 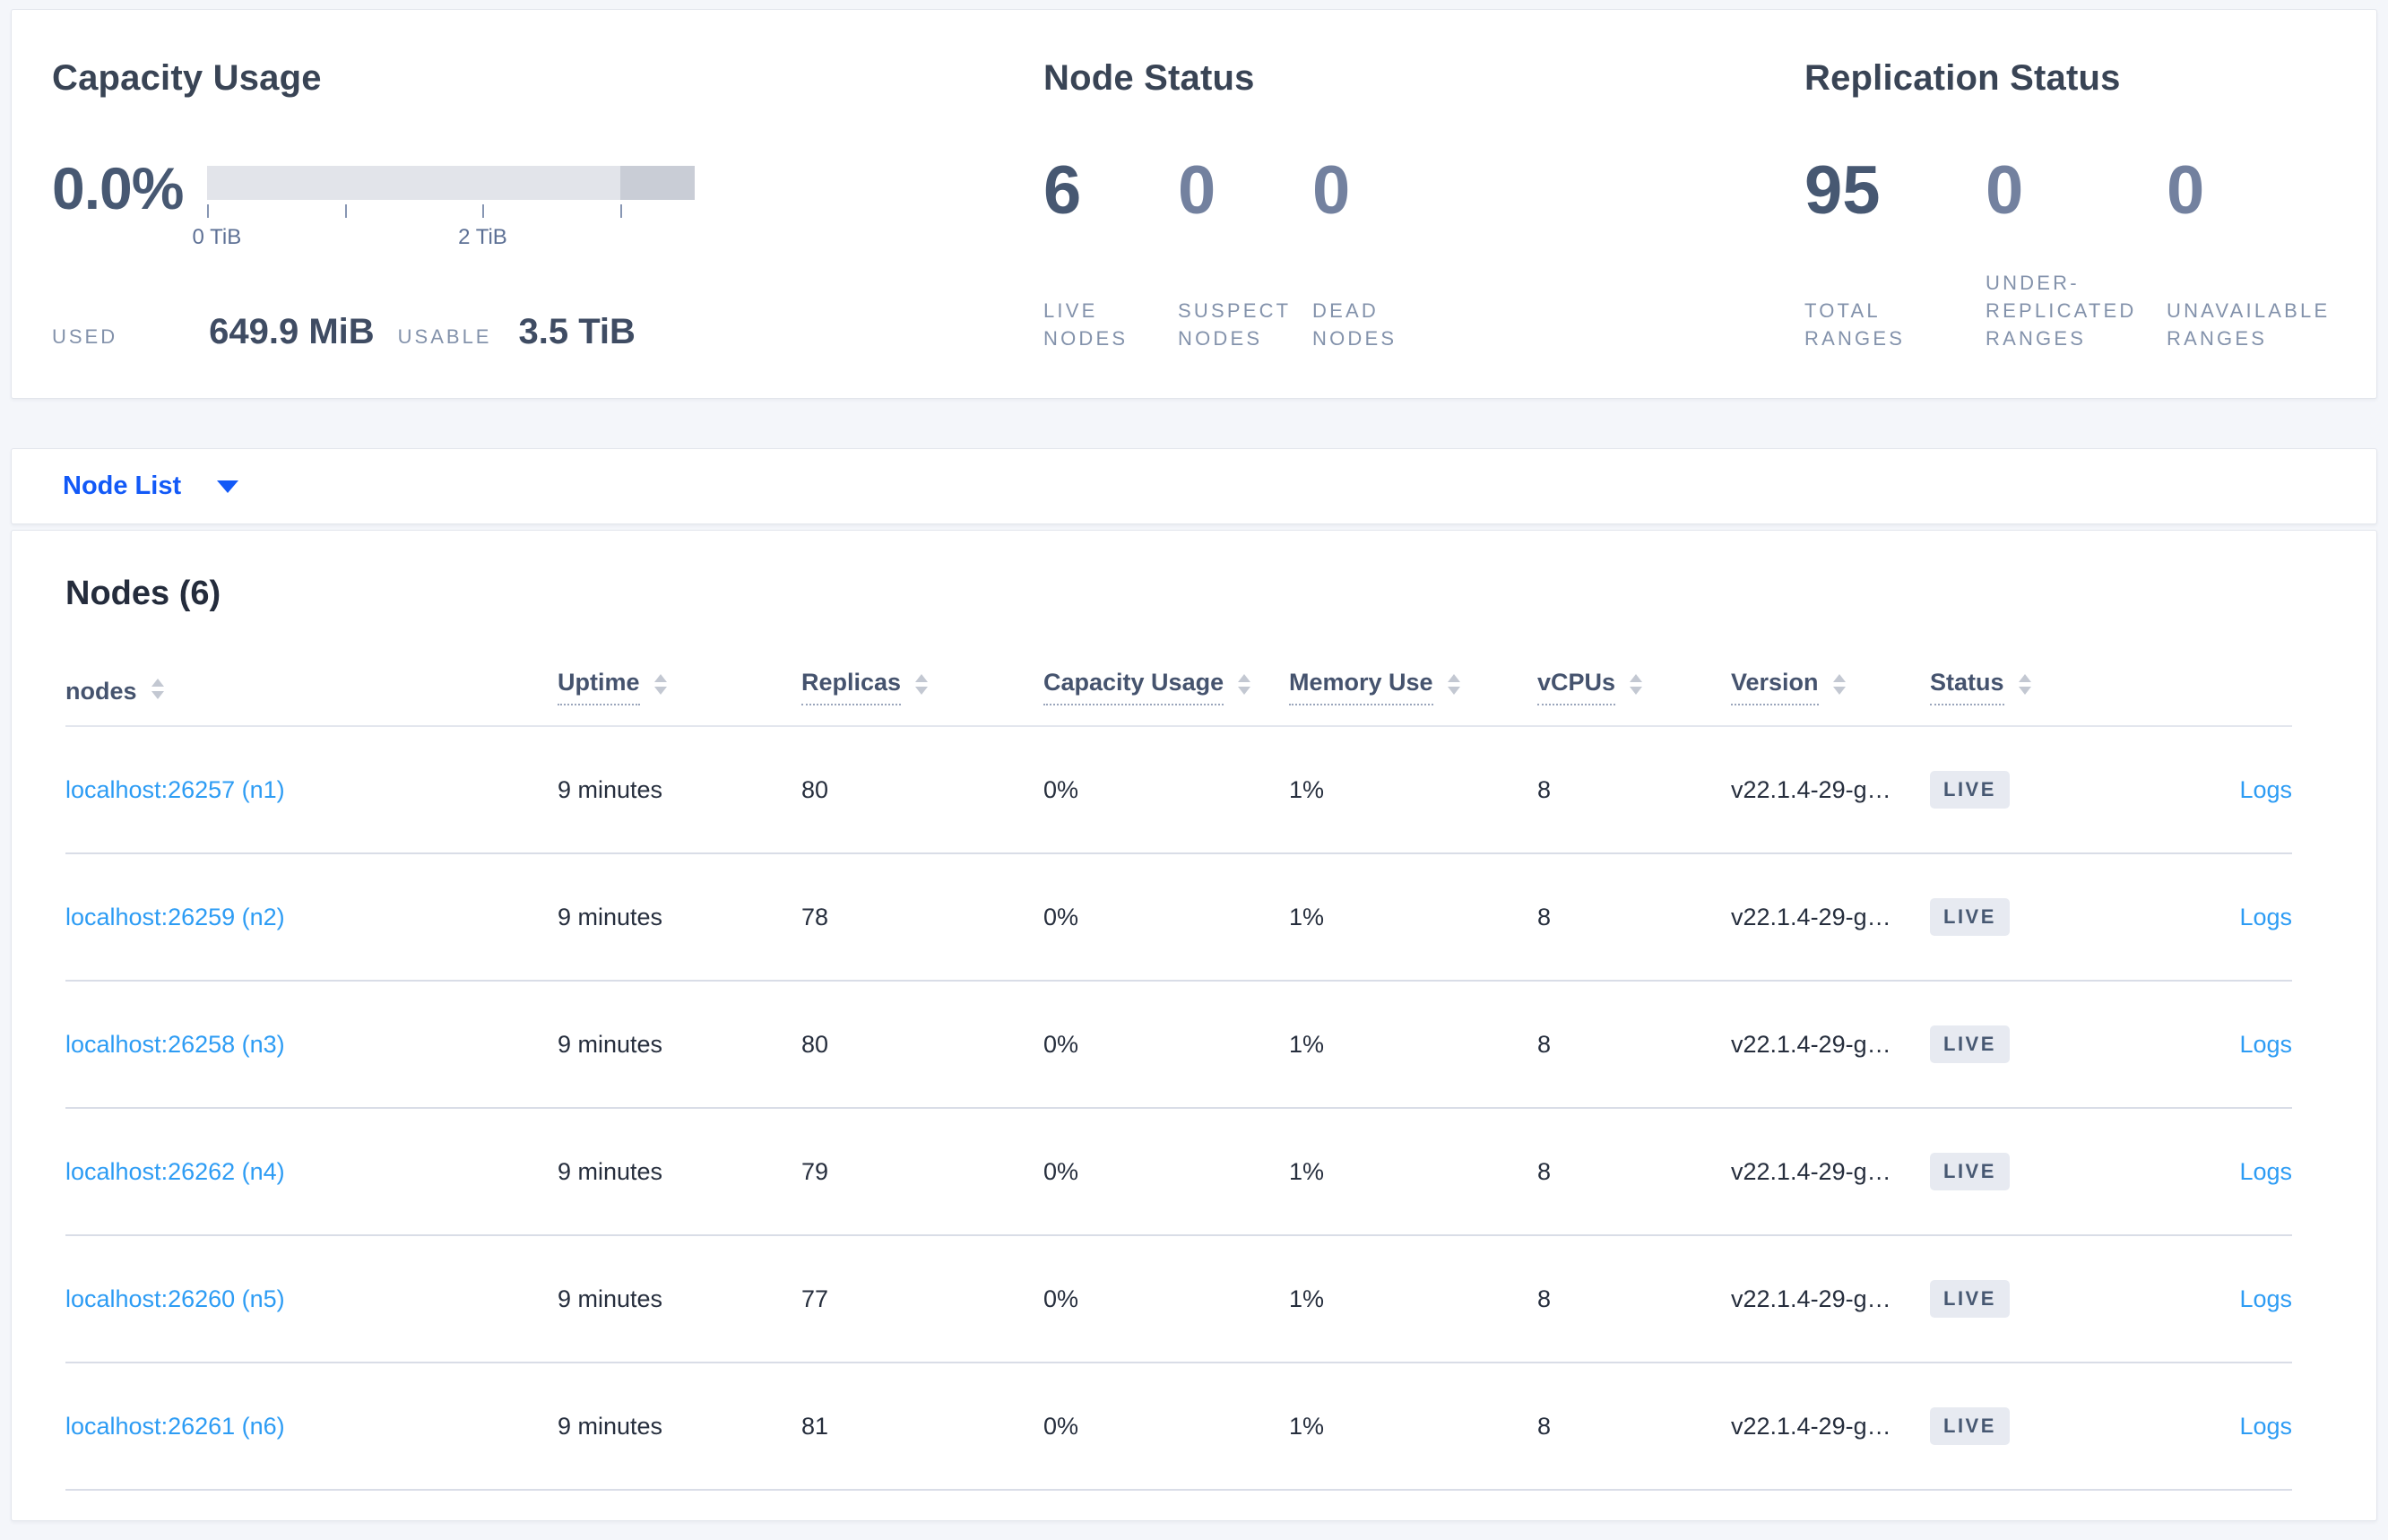 What do you see at coordinates (679, 698) in the screenshot?
I see `column-header: Uptime` at bounding box center [679, 698].